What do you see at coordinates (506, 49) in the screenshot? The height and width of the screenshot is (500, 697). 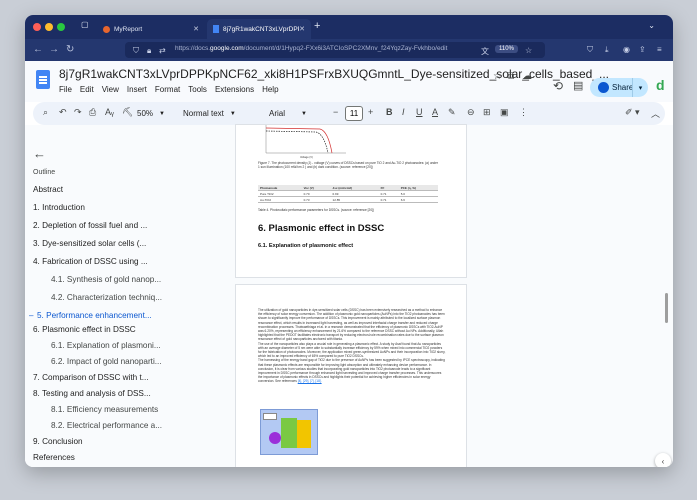 I see `zoom-badge: 110%` at bounding box center [506, 49].